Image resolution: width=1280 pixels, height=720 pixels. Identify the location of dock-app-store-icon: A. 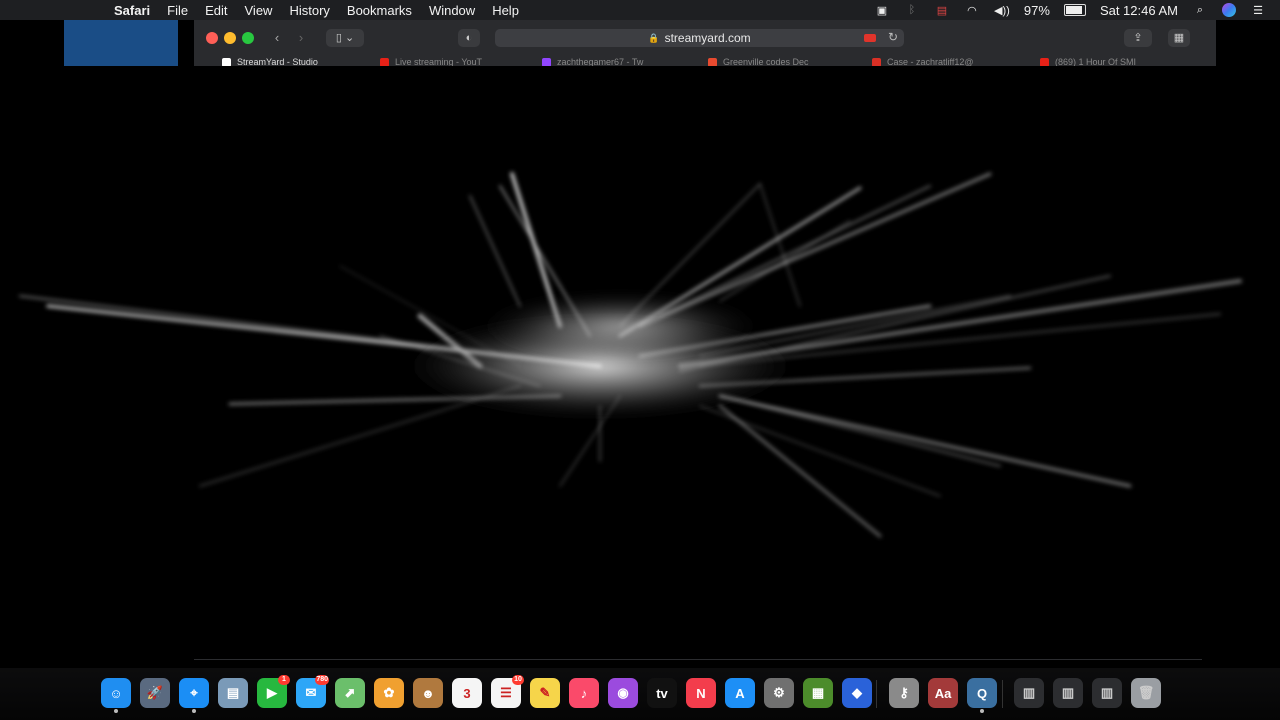
(740, 693).